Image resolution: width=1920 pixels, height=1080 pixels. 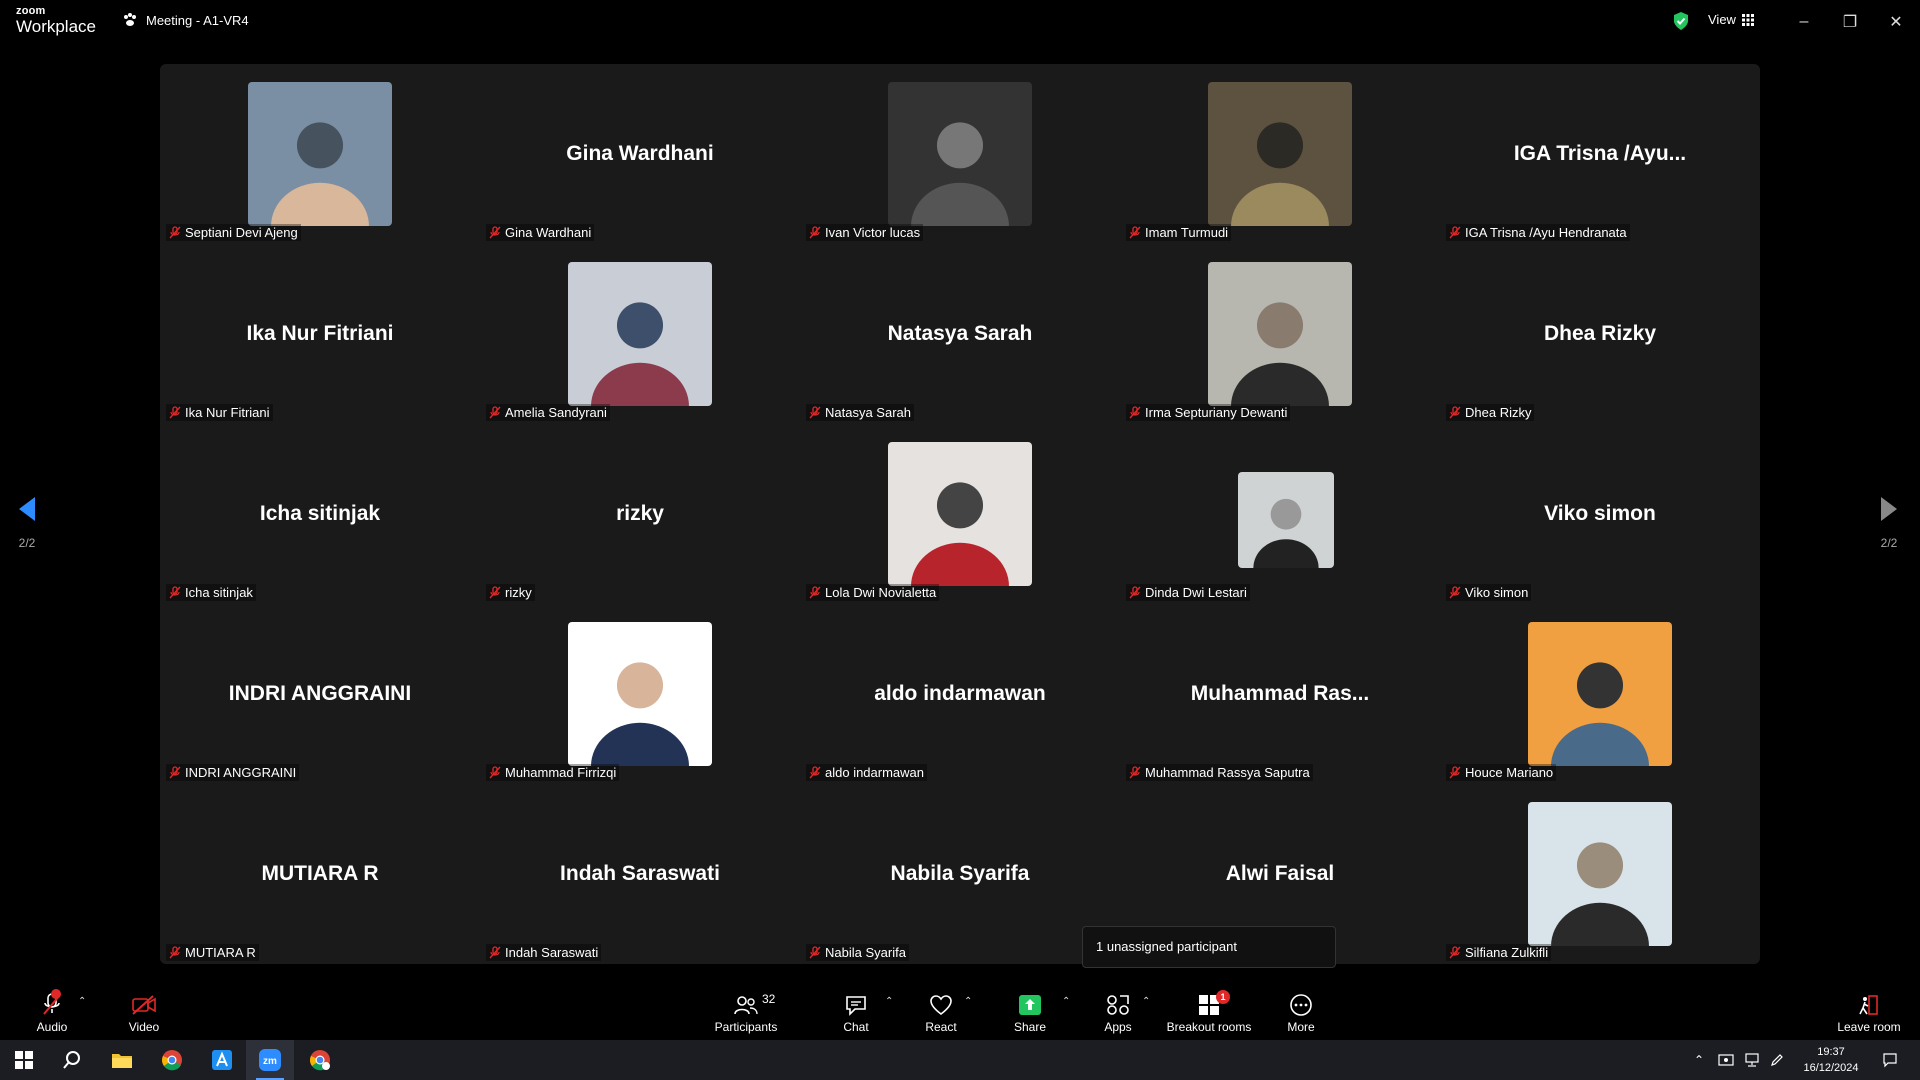 I want to click on participant-tile: Natasya Sarah Natasya Sarah, so click(x=960, y=334).